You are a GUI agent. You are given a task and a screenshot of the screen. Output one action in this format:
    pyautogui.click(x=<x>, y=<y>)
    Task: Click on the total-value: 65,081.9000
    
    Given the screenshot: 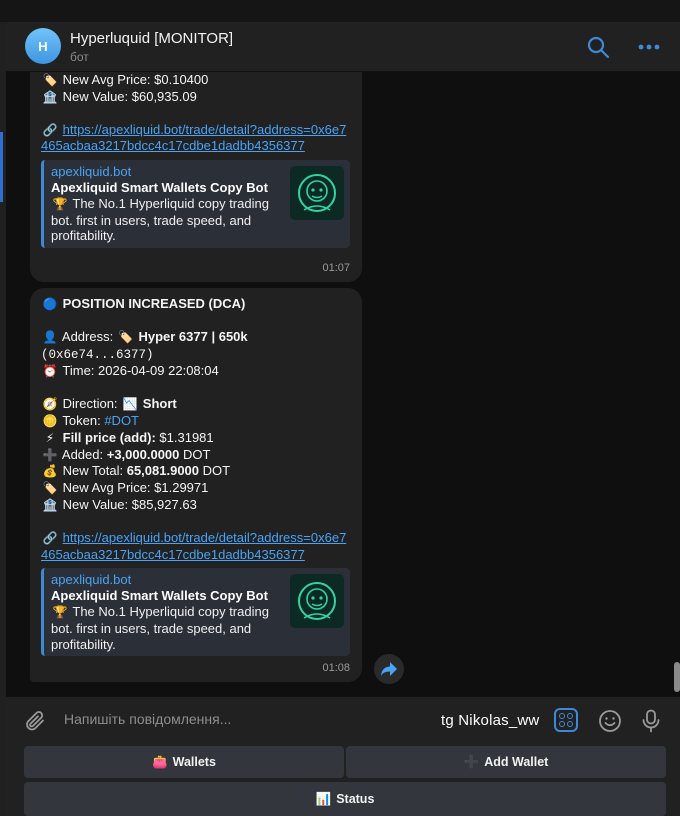 What is the action you would take?
    pyautogui.click(x=163, y=471)
    